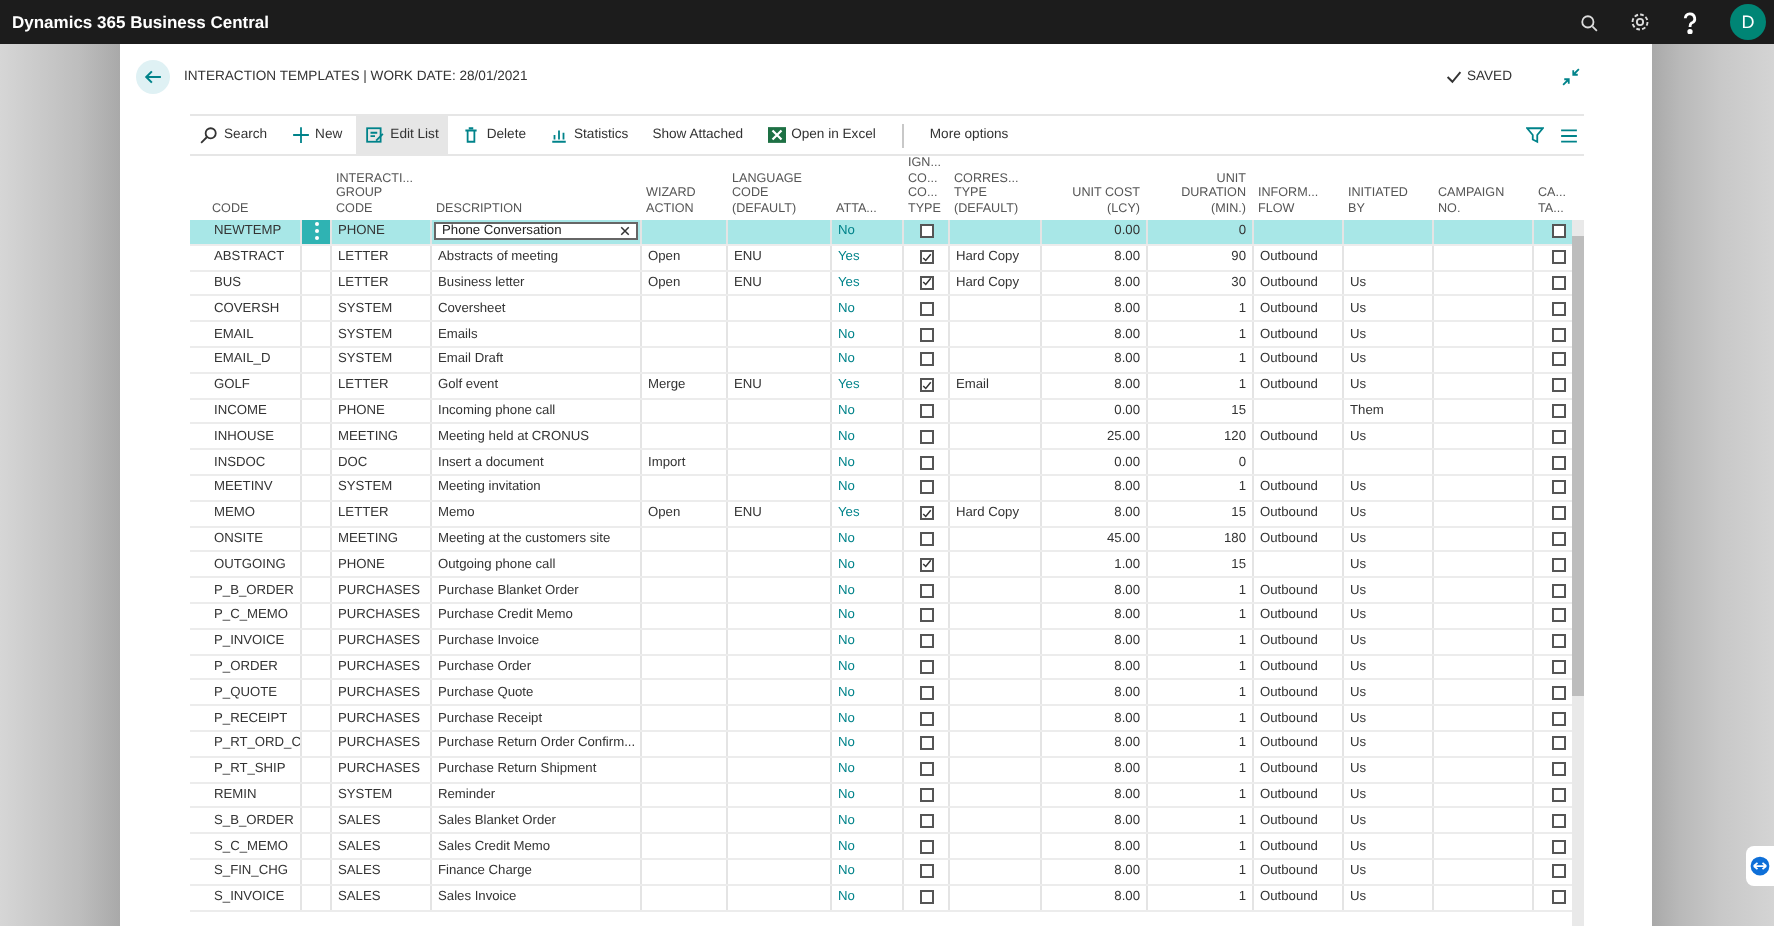 Image resolution: width=1774 pixels, height=926 pixels. What do you see at coordinates (1535, 135) in the screenshot?
I see `filter-icon` at bounding box center [1535, 135].